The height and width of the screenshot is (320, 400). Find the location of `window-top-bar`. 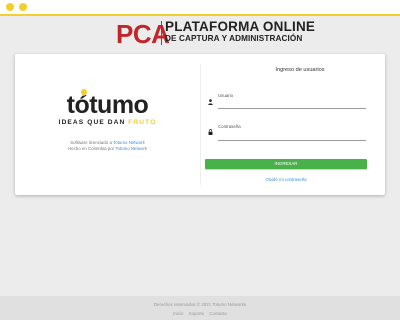

window-top-bar is located at coordinates (200, 8).